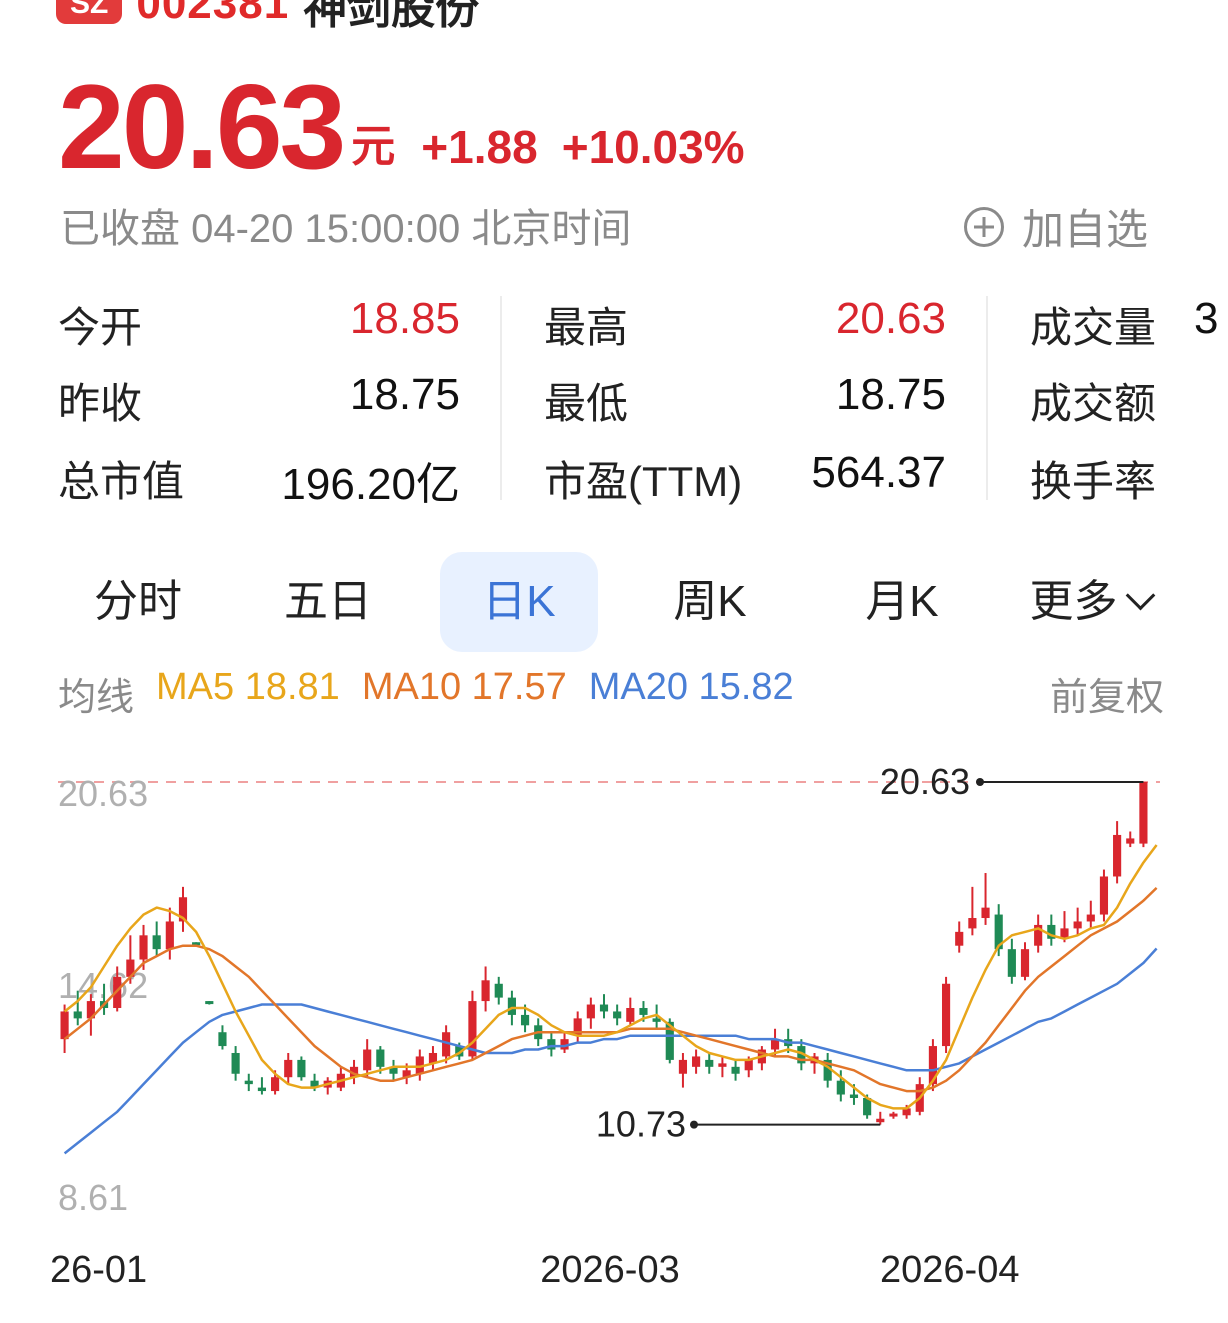 The width and height of the screenshot is (1228, 1323). I want to click on x-axis-label: 26-01, so click(98, 1270).